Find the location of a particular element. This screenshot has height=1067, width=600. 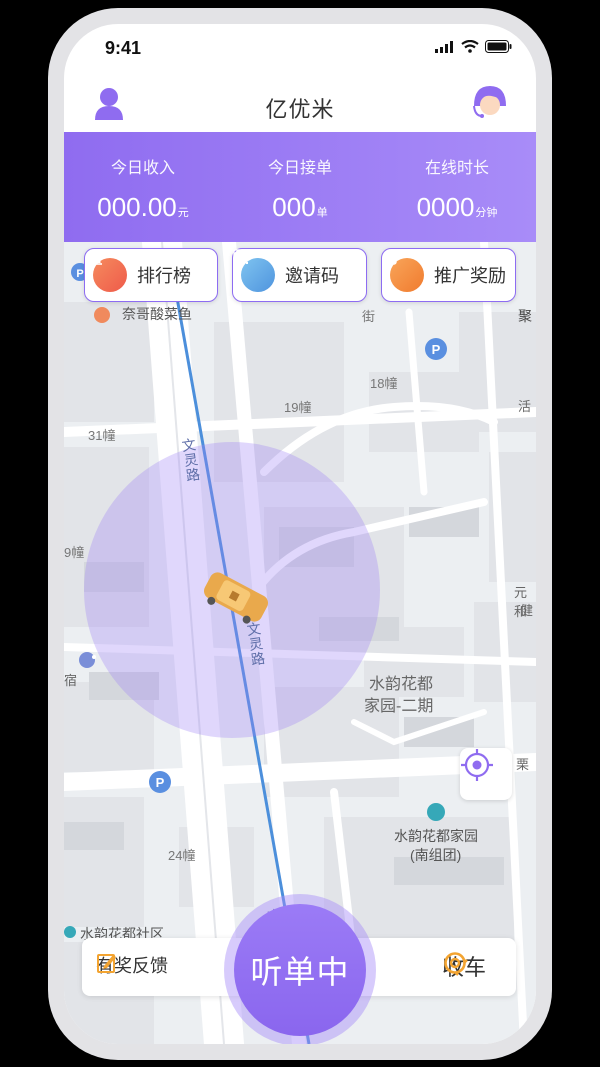

stat-orders-value: 000单 is located at coordinates (300, 207).